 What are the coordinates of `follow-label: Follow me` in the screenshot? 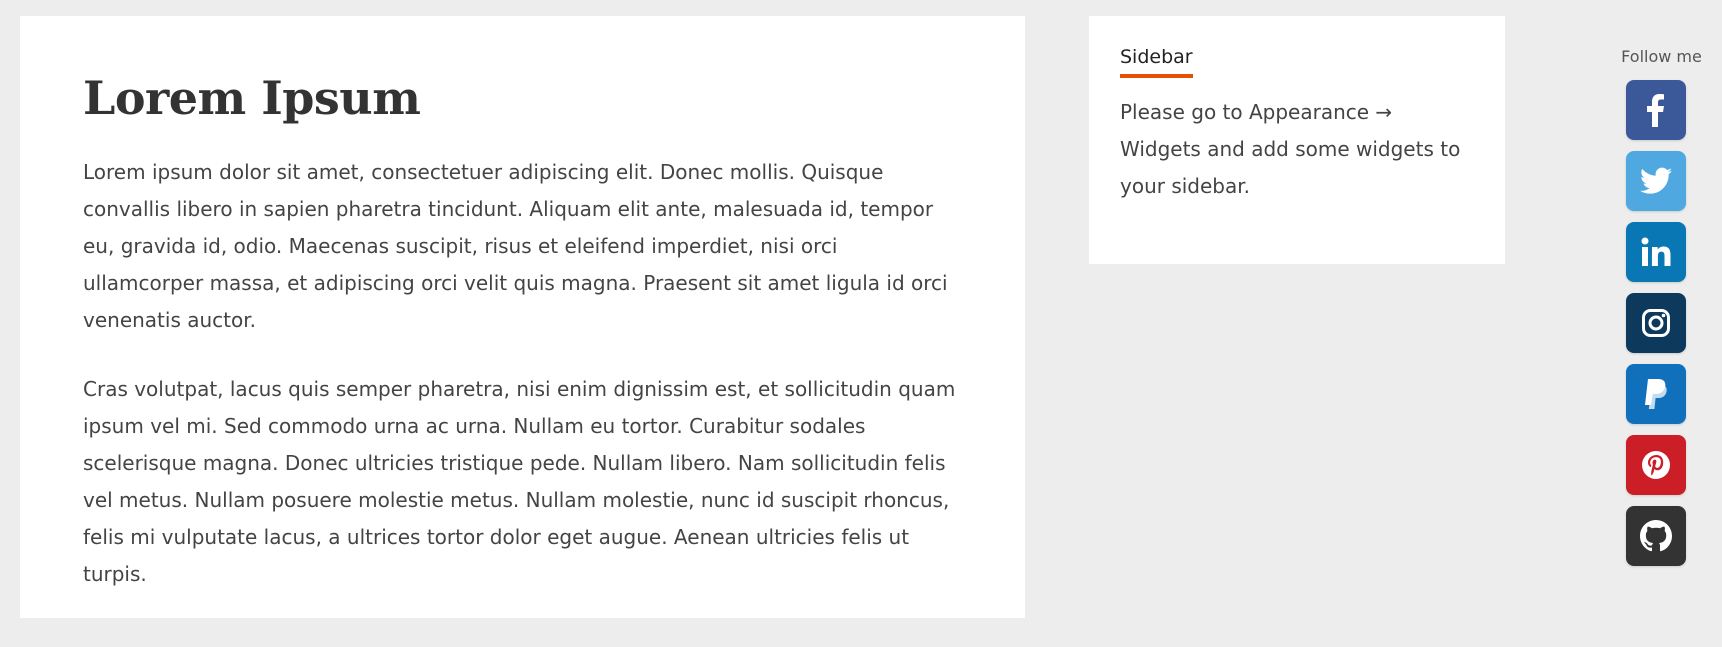 It's located at (1661, 56).